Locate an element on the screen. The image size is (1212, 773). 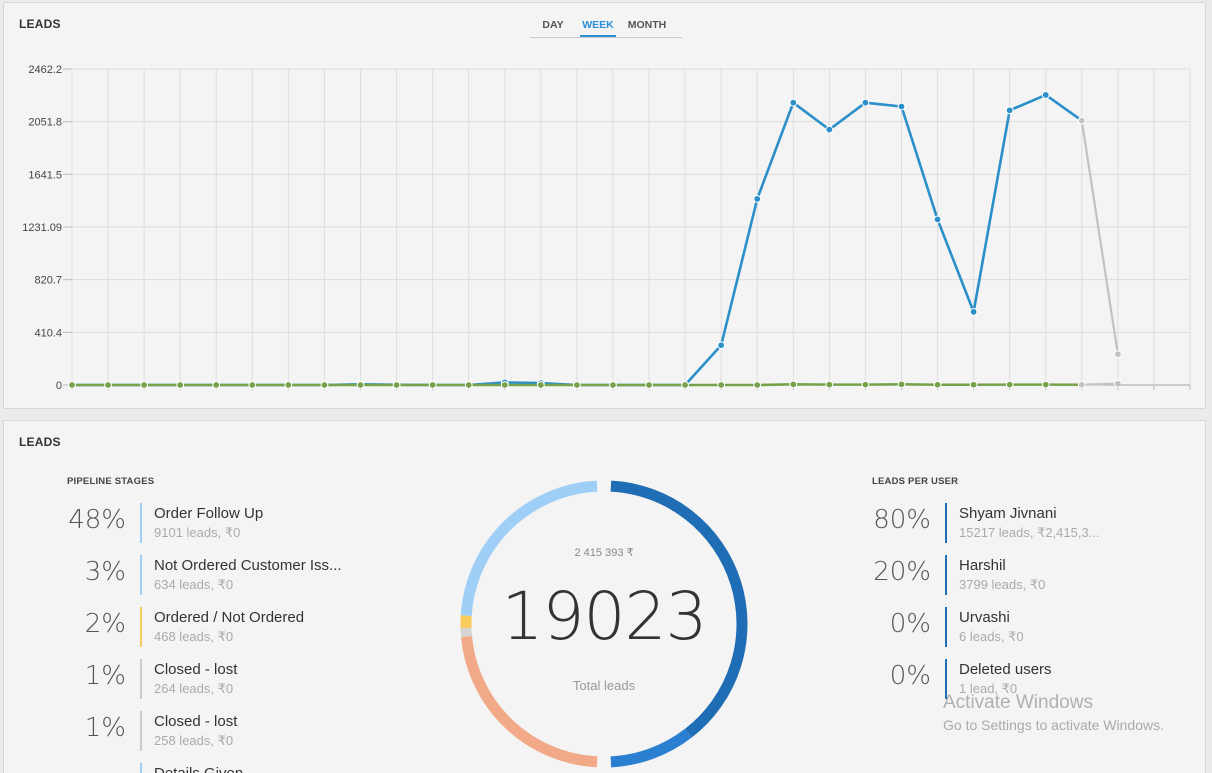
stage-detail: 634 leads, ₹0 is located at coordinates (194, 584).